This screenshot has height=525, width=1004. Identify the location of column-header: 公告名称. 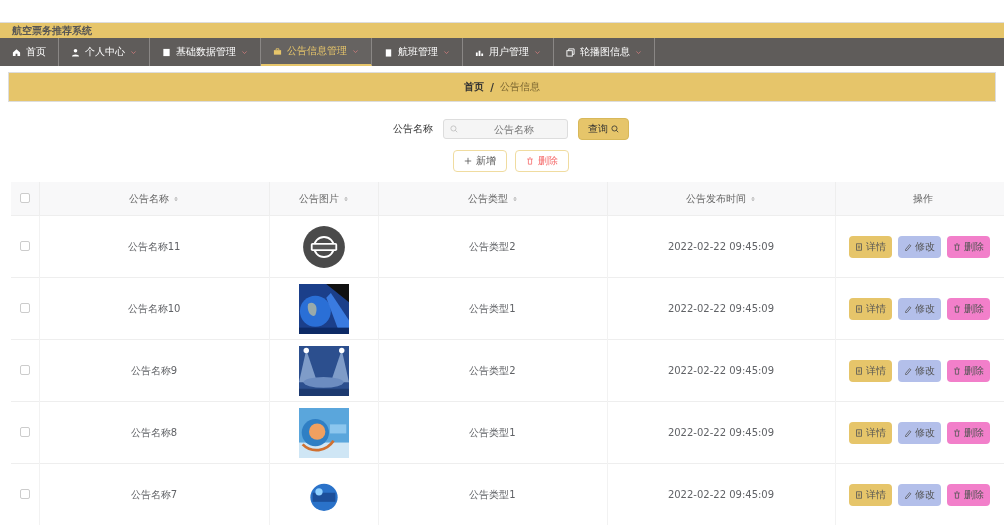
(149, 198).